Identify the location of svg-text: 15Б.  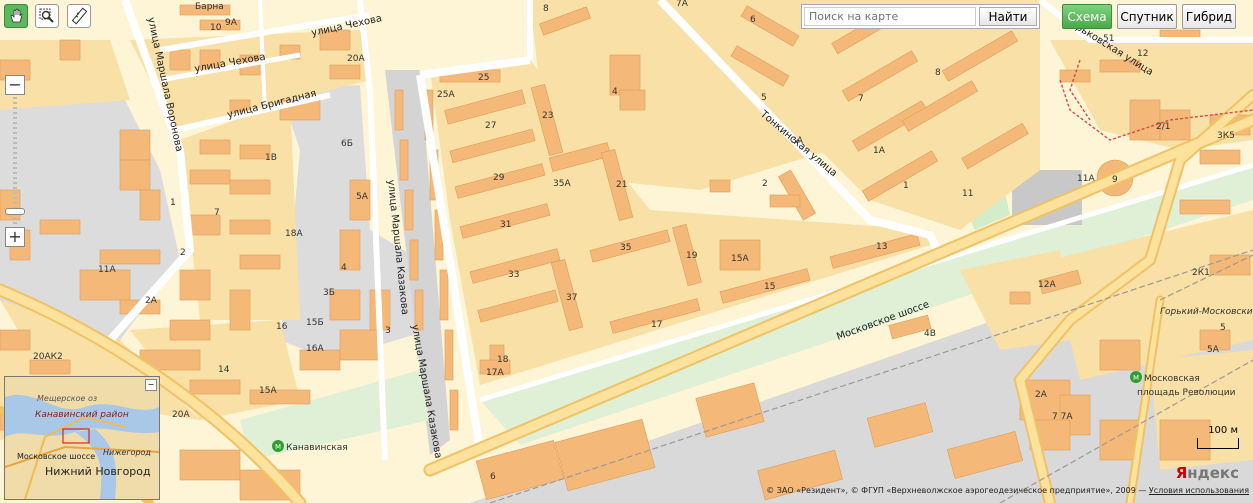
(315, 323).